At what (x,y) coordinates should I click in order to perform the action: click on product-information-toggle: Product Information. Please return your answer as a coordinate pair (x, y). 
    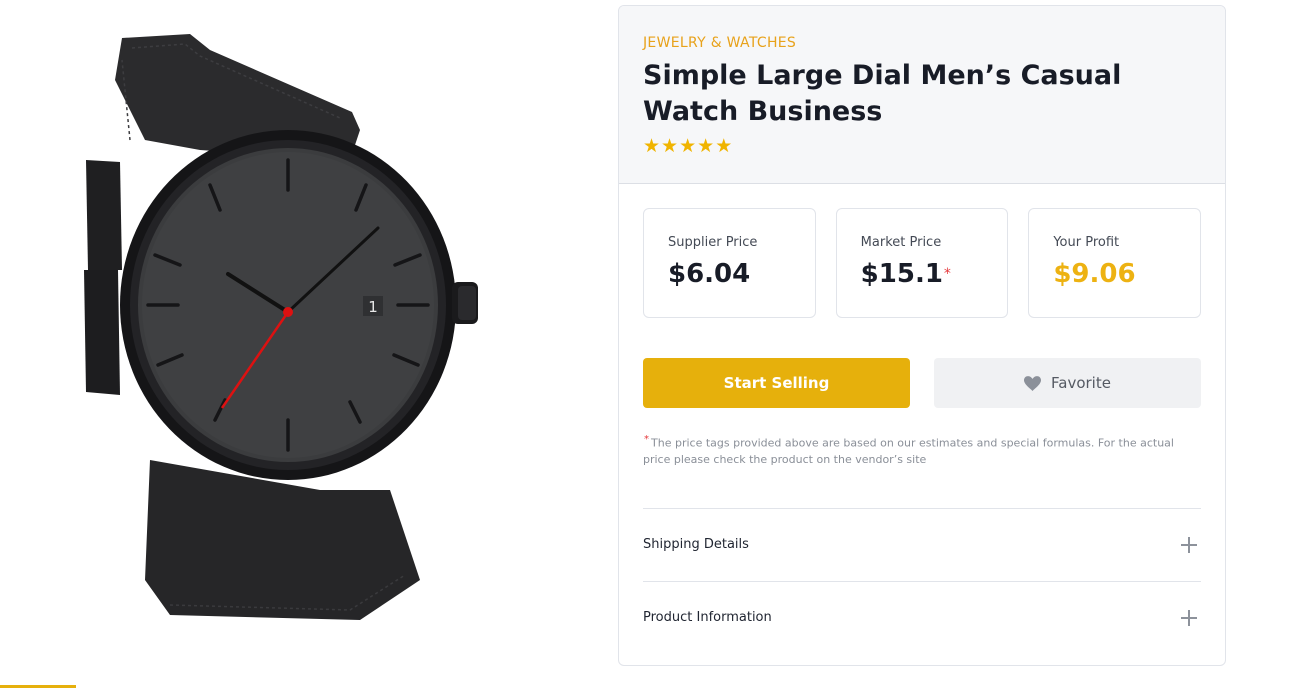
    Looking at the image, I should click on (922, 617).